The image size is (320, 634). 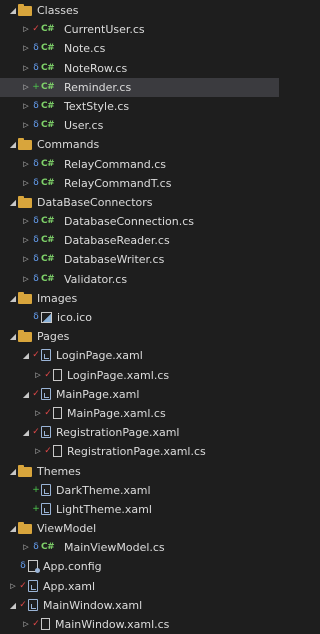 What do you see at coordinates (57, 298) in the screenshot?
I see `tree-item-label: Images` at bounding box center [57, 298].